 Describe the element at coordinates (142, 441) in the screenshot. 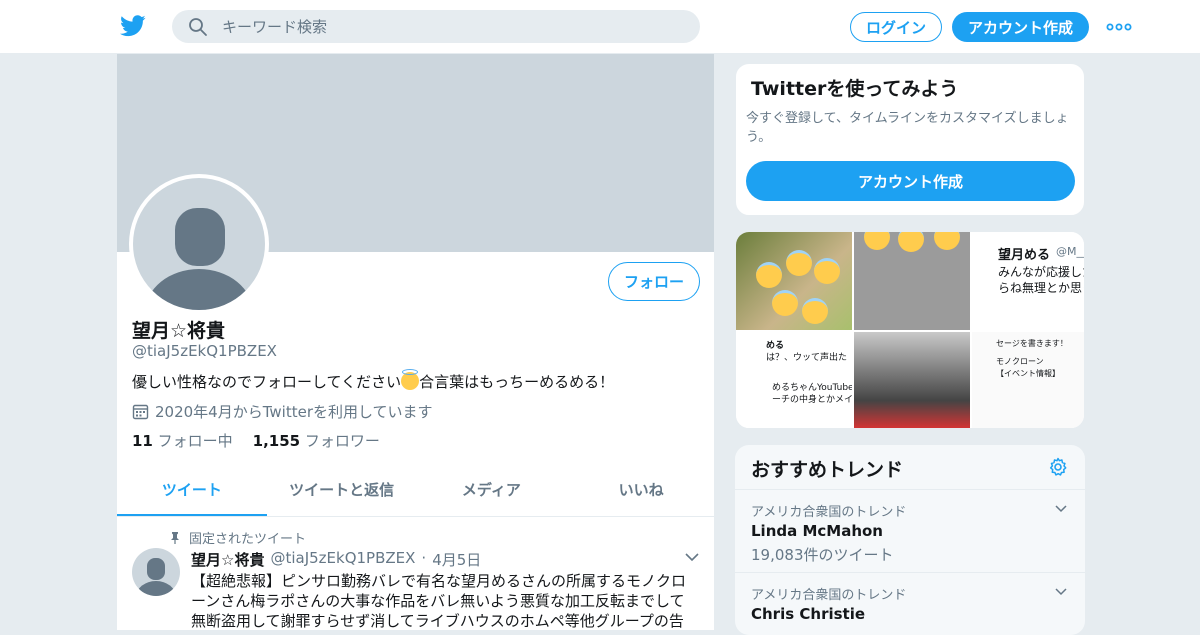

I see `following-count: 11` at that location.